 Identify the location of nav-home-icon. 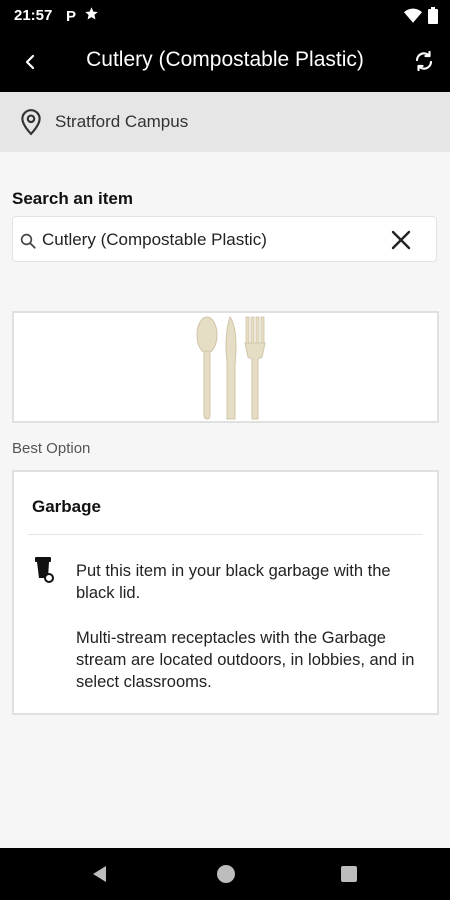
(226, 876).